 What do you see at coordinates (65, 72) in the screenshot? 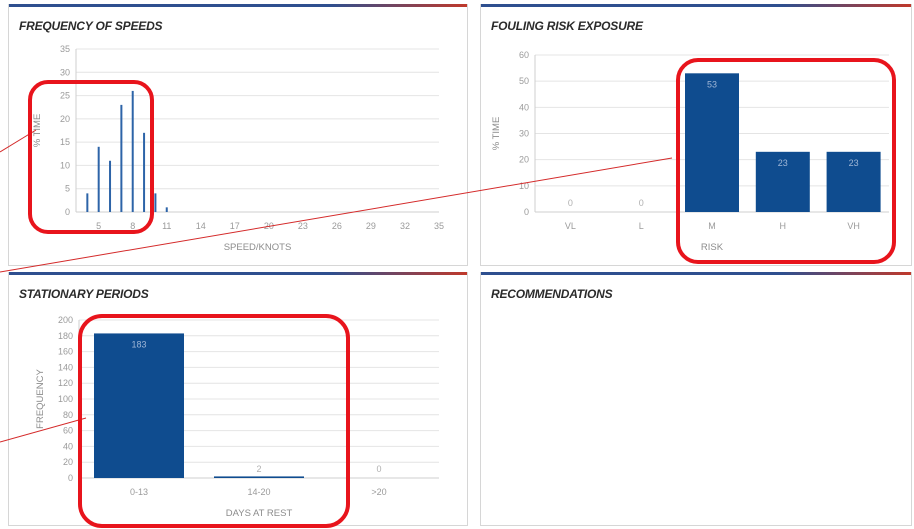
I see `speeds-y-tick-label: 30` at bounding box center [65, 72].